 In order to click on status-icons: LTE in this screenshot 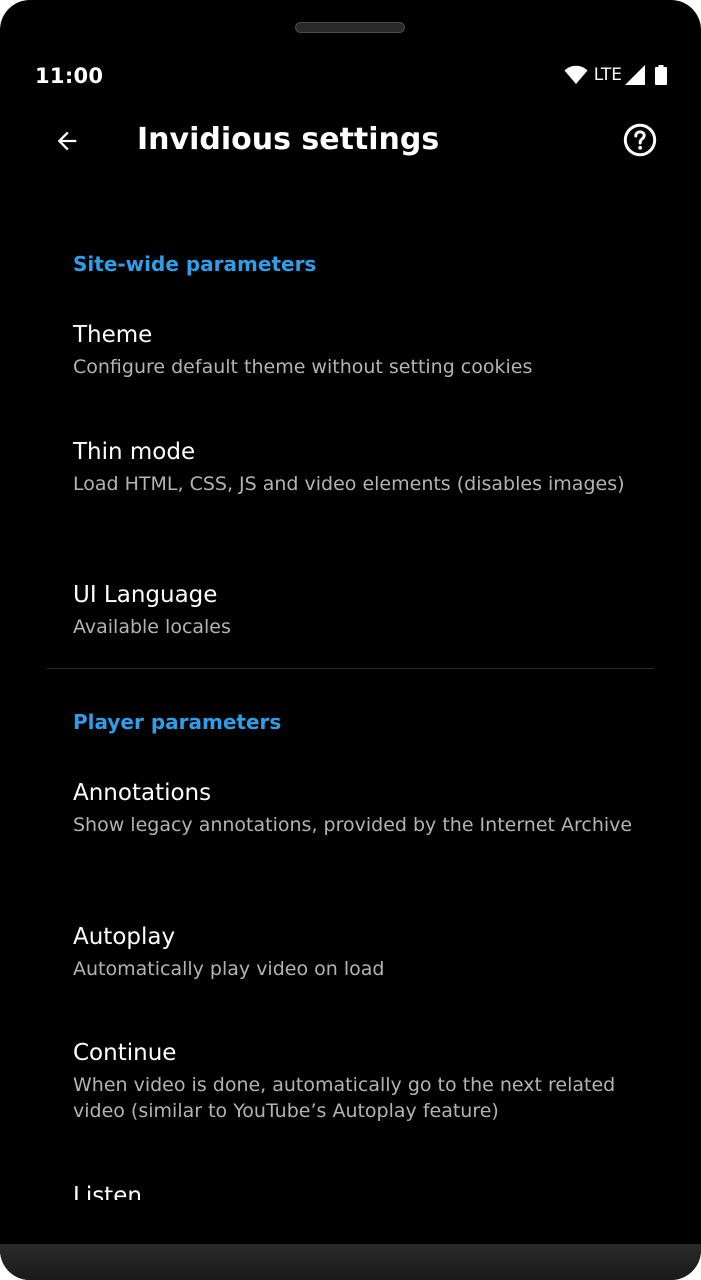, I will do `click(615, 75)`.